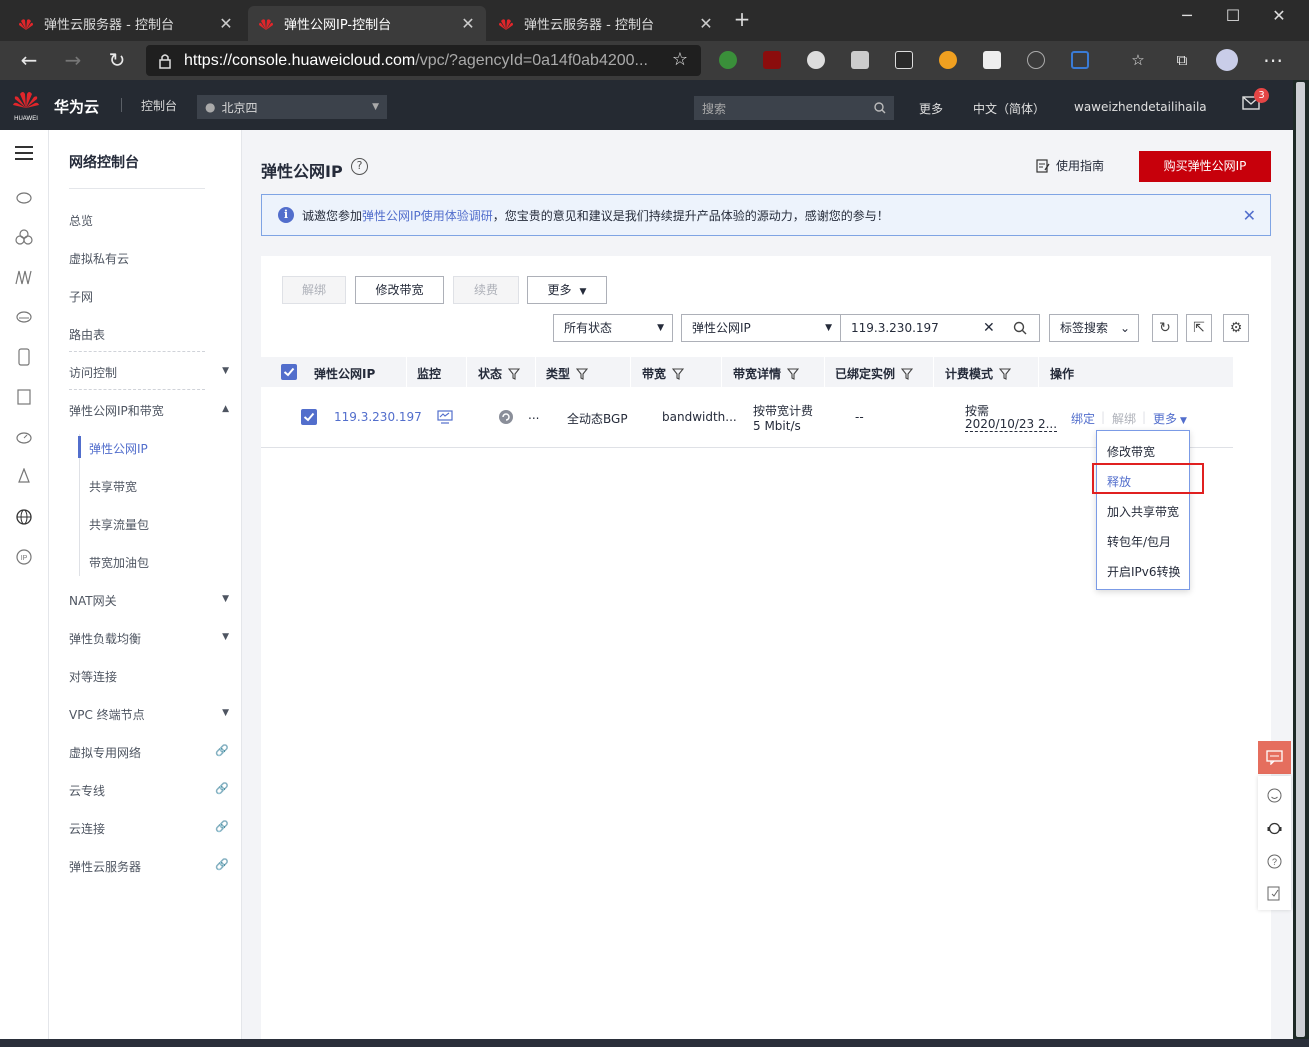 This screenshot has height=1047, width=1309. I want to click on user-guide-link: 使用指南, so click(1070, 165).